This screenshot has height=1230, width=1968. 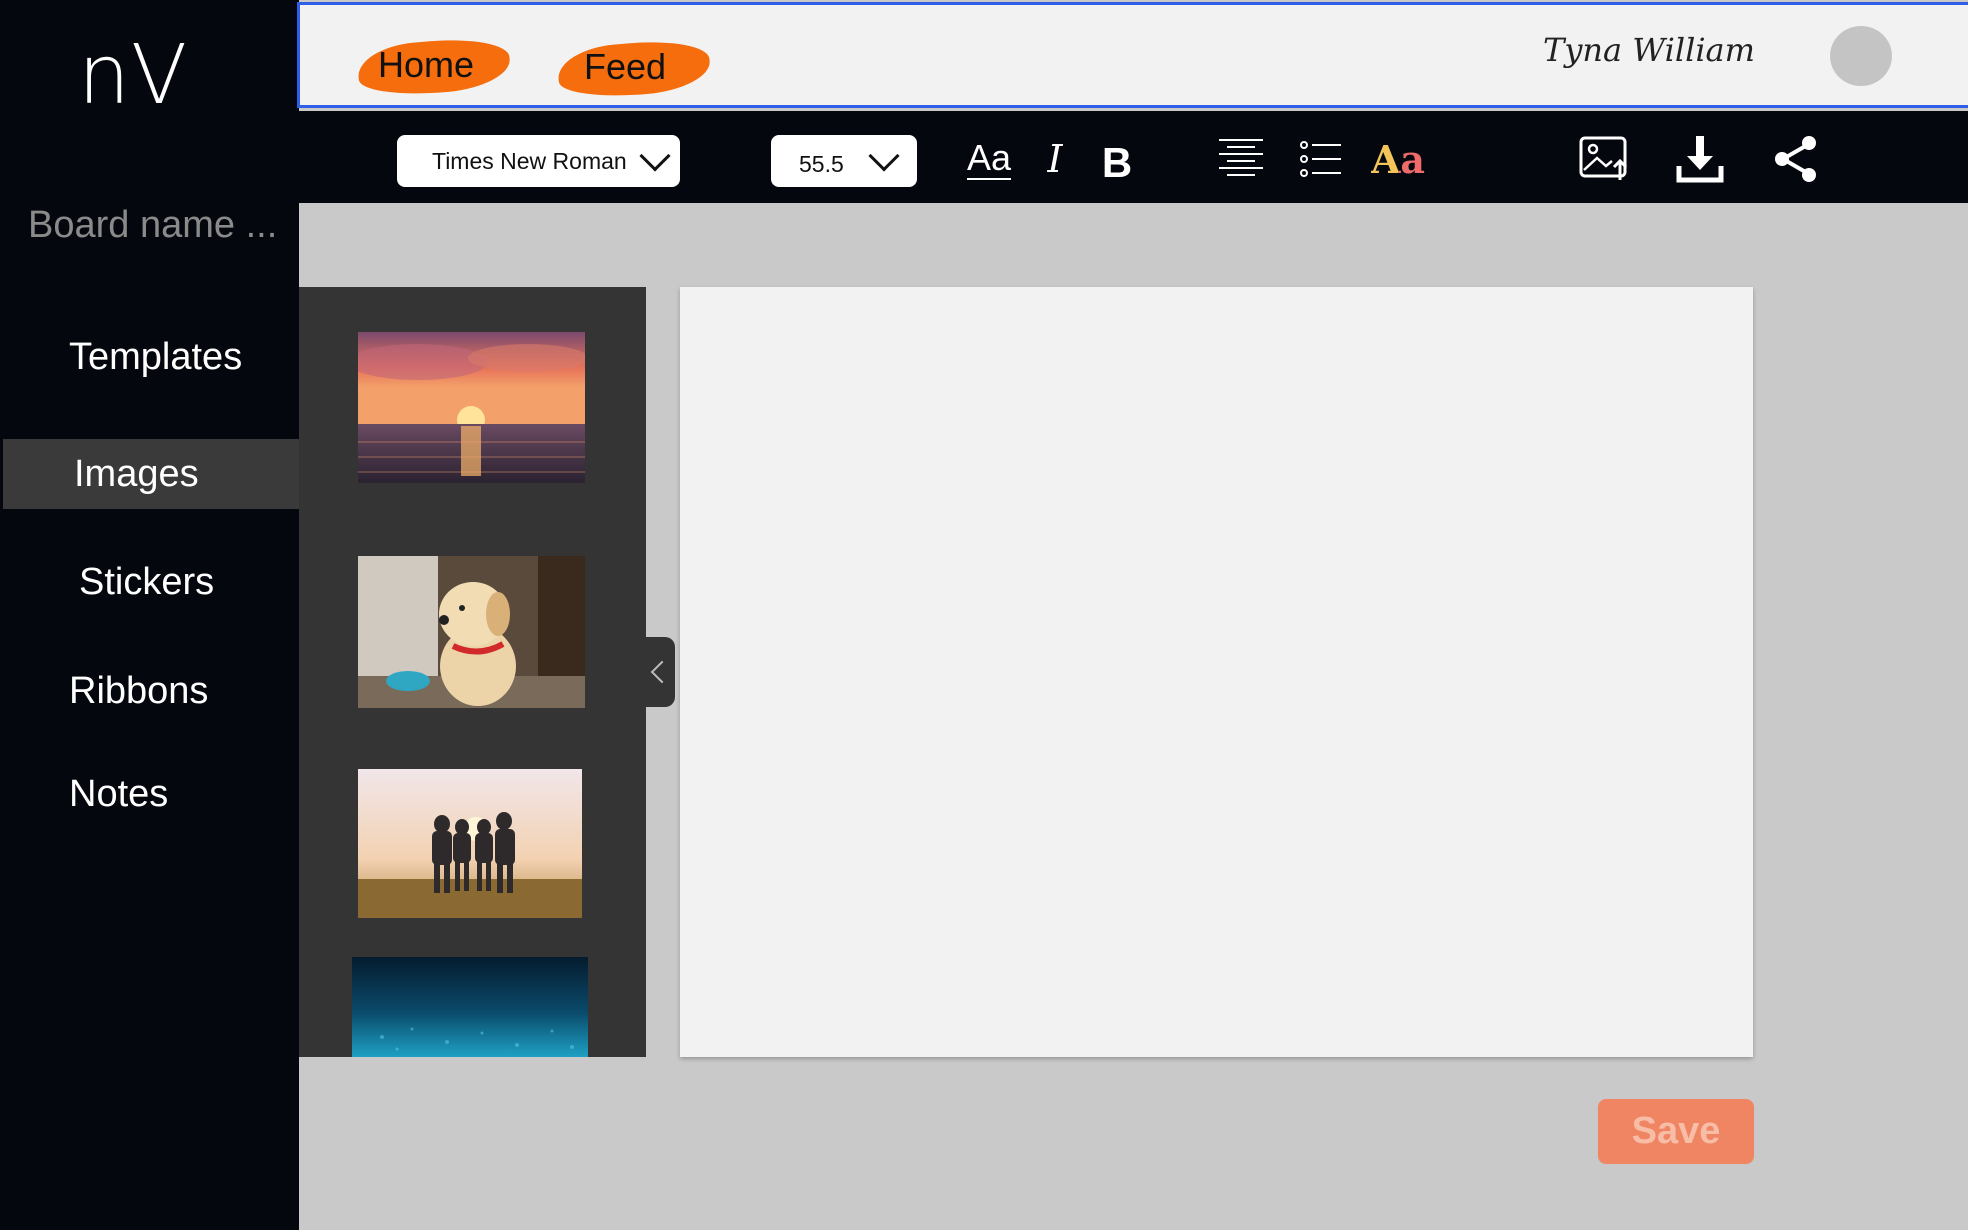 What do you see at coordinates (471, 407) in the screenshot?
I see `image-thumbnail-sunset` at bounding box center [471, 407].